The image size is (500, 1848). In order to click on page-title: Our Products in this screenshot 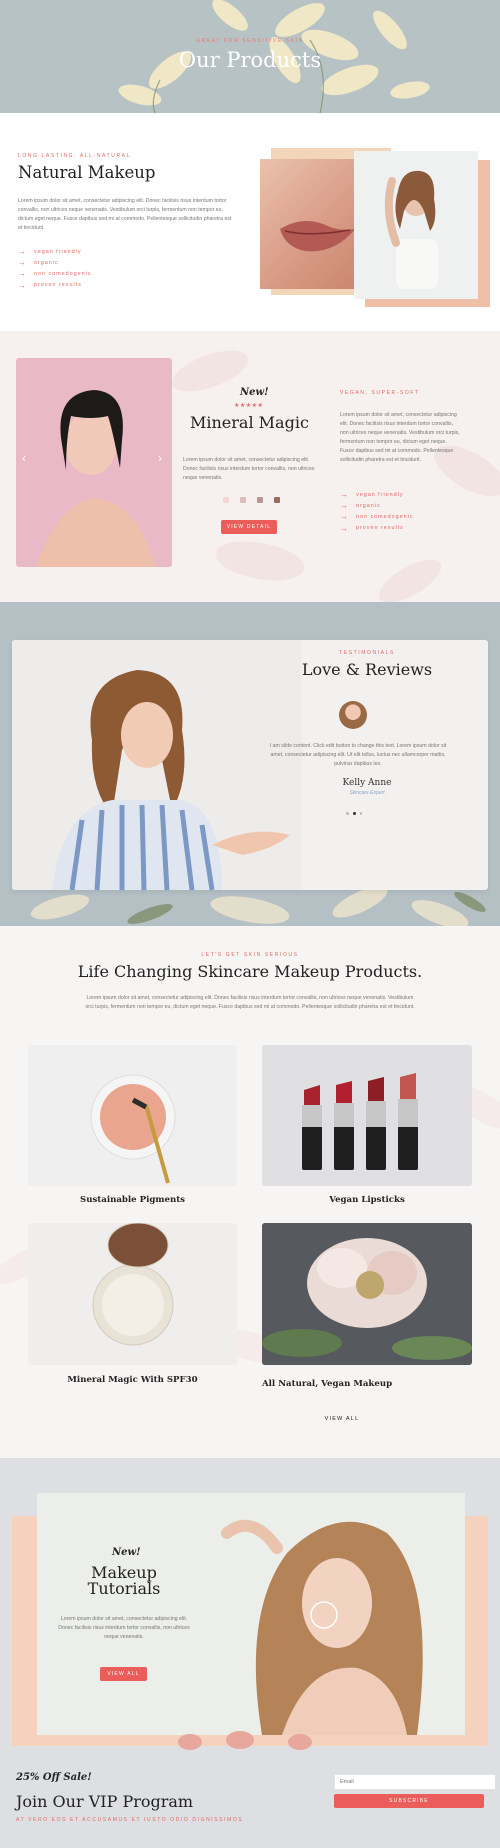, I will do `click(250, 60)`.